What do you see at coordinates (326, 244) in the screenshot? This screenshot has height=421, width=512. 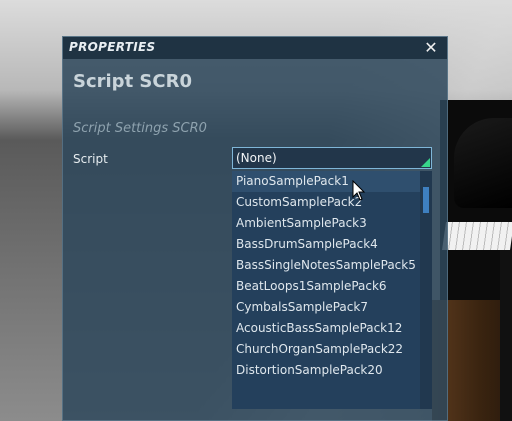 I see `dropdown-option: BassDrumSamplePack4` at bounding box center [326, 244].